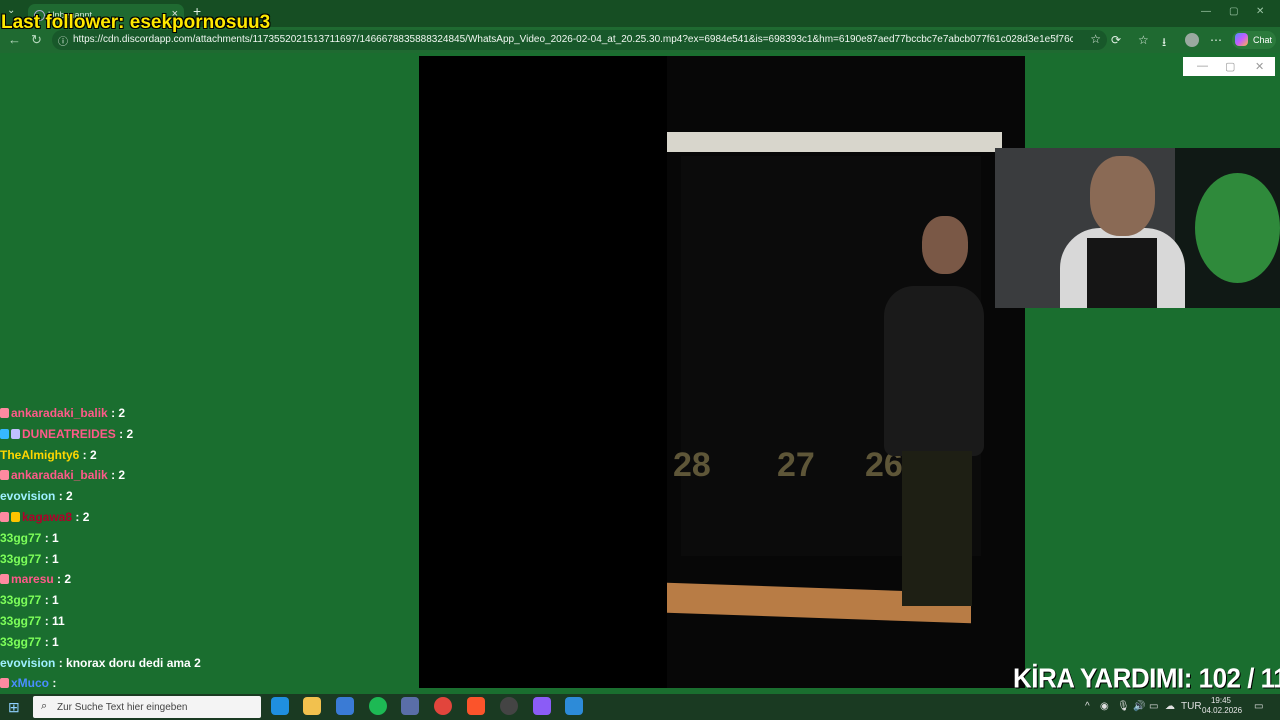 This screenshot has height=720, width=1280. Describe the element at coordinates (509, 706) in the screenshot. I see `obs-icon` at that location.